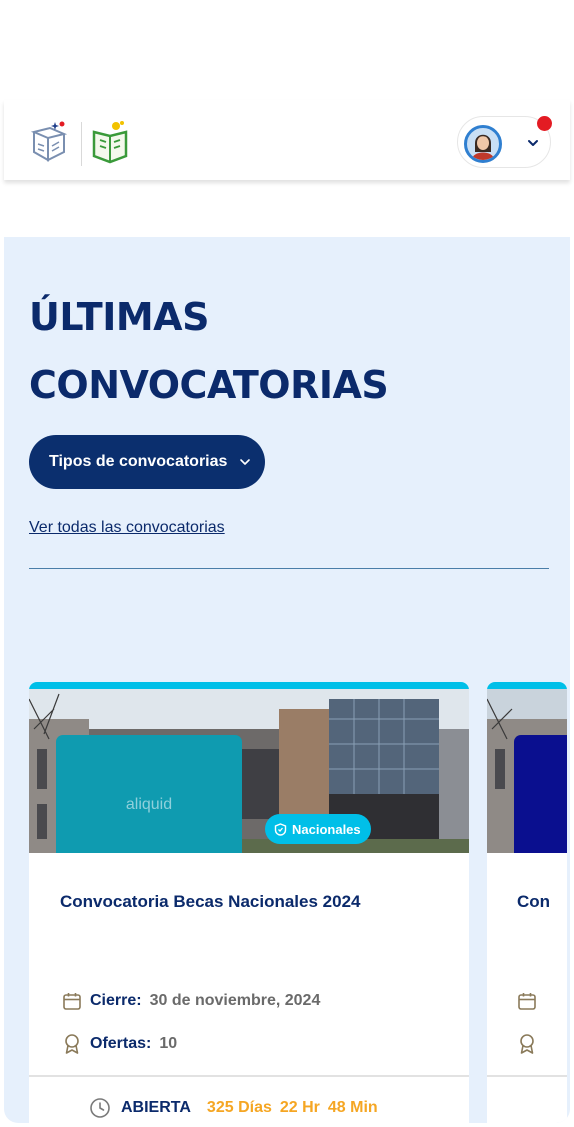 This screenshot has height=1127, width=574. I want to click on education-logo, so click(110, 142).